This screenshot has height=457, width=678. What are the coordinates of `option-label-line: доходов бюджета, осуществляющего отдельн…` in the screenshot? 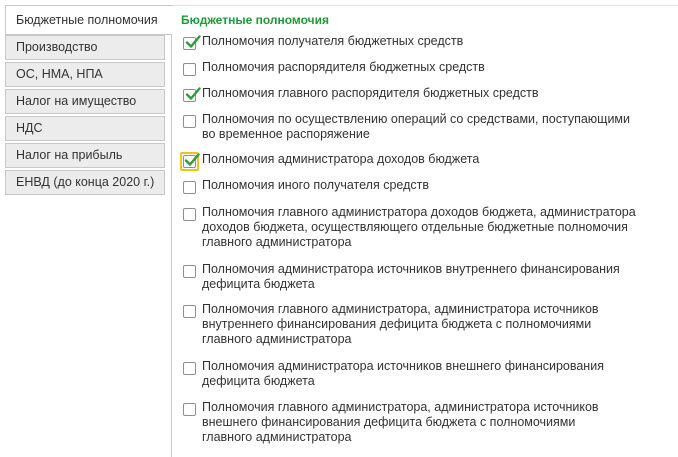 It's located at (415, 227).